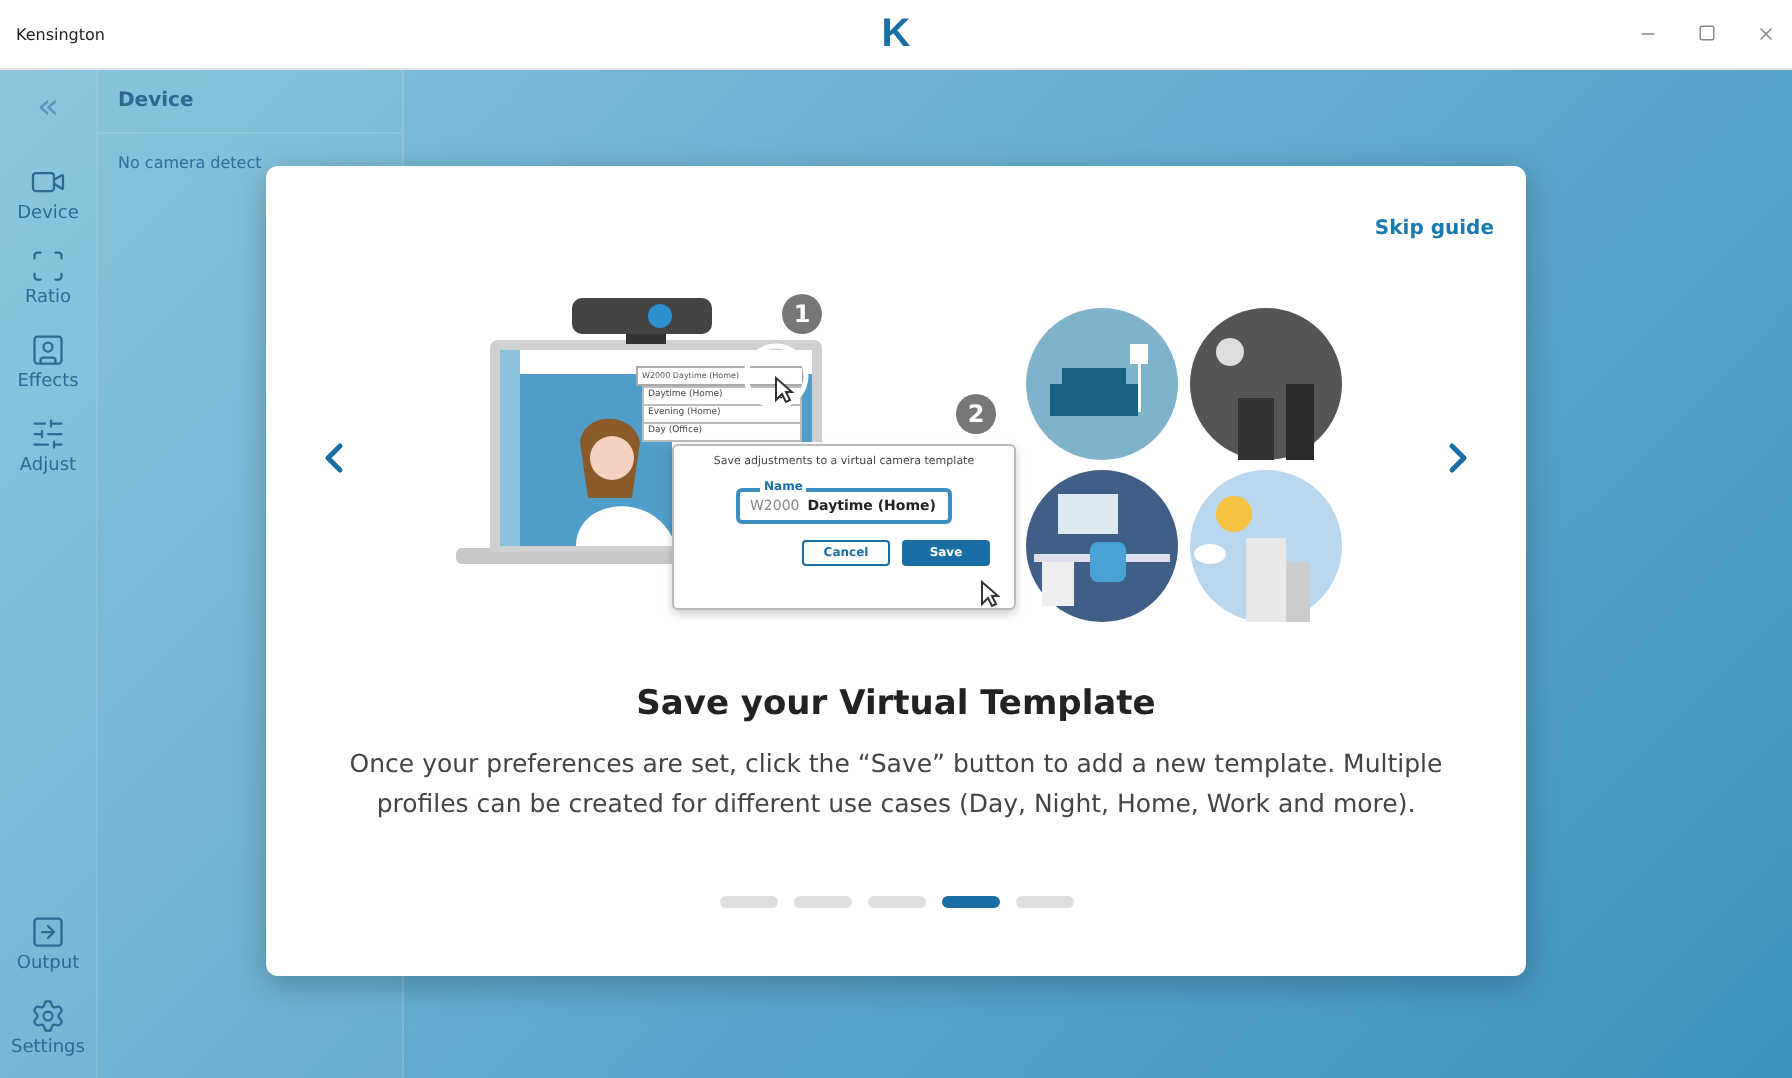  What do you see at coordinates (60, 34) in the screenshot?
I see `window-title: Kensington` at bounding box center [60, 34].